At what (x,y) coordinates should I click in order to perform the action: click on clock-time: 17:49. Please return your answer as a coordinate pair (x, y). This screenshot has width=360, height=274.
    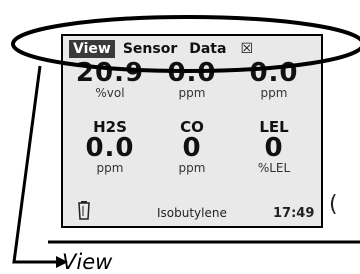
    Looking at the image, I should click on (294, 213).